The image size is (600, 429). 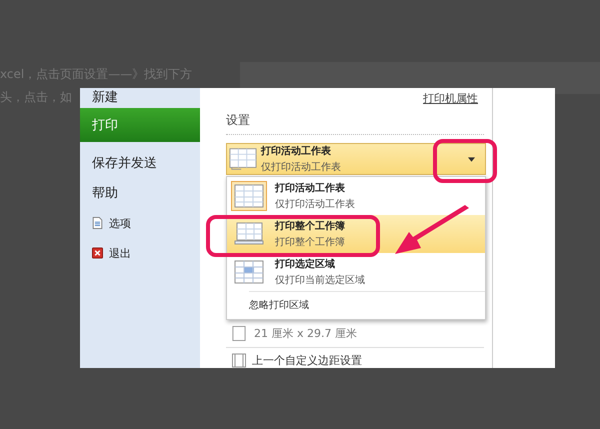 I want to click on paper-size-option: 21 厘米 x 29.7 厘米, so click(x=355, y=334).